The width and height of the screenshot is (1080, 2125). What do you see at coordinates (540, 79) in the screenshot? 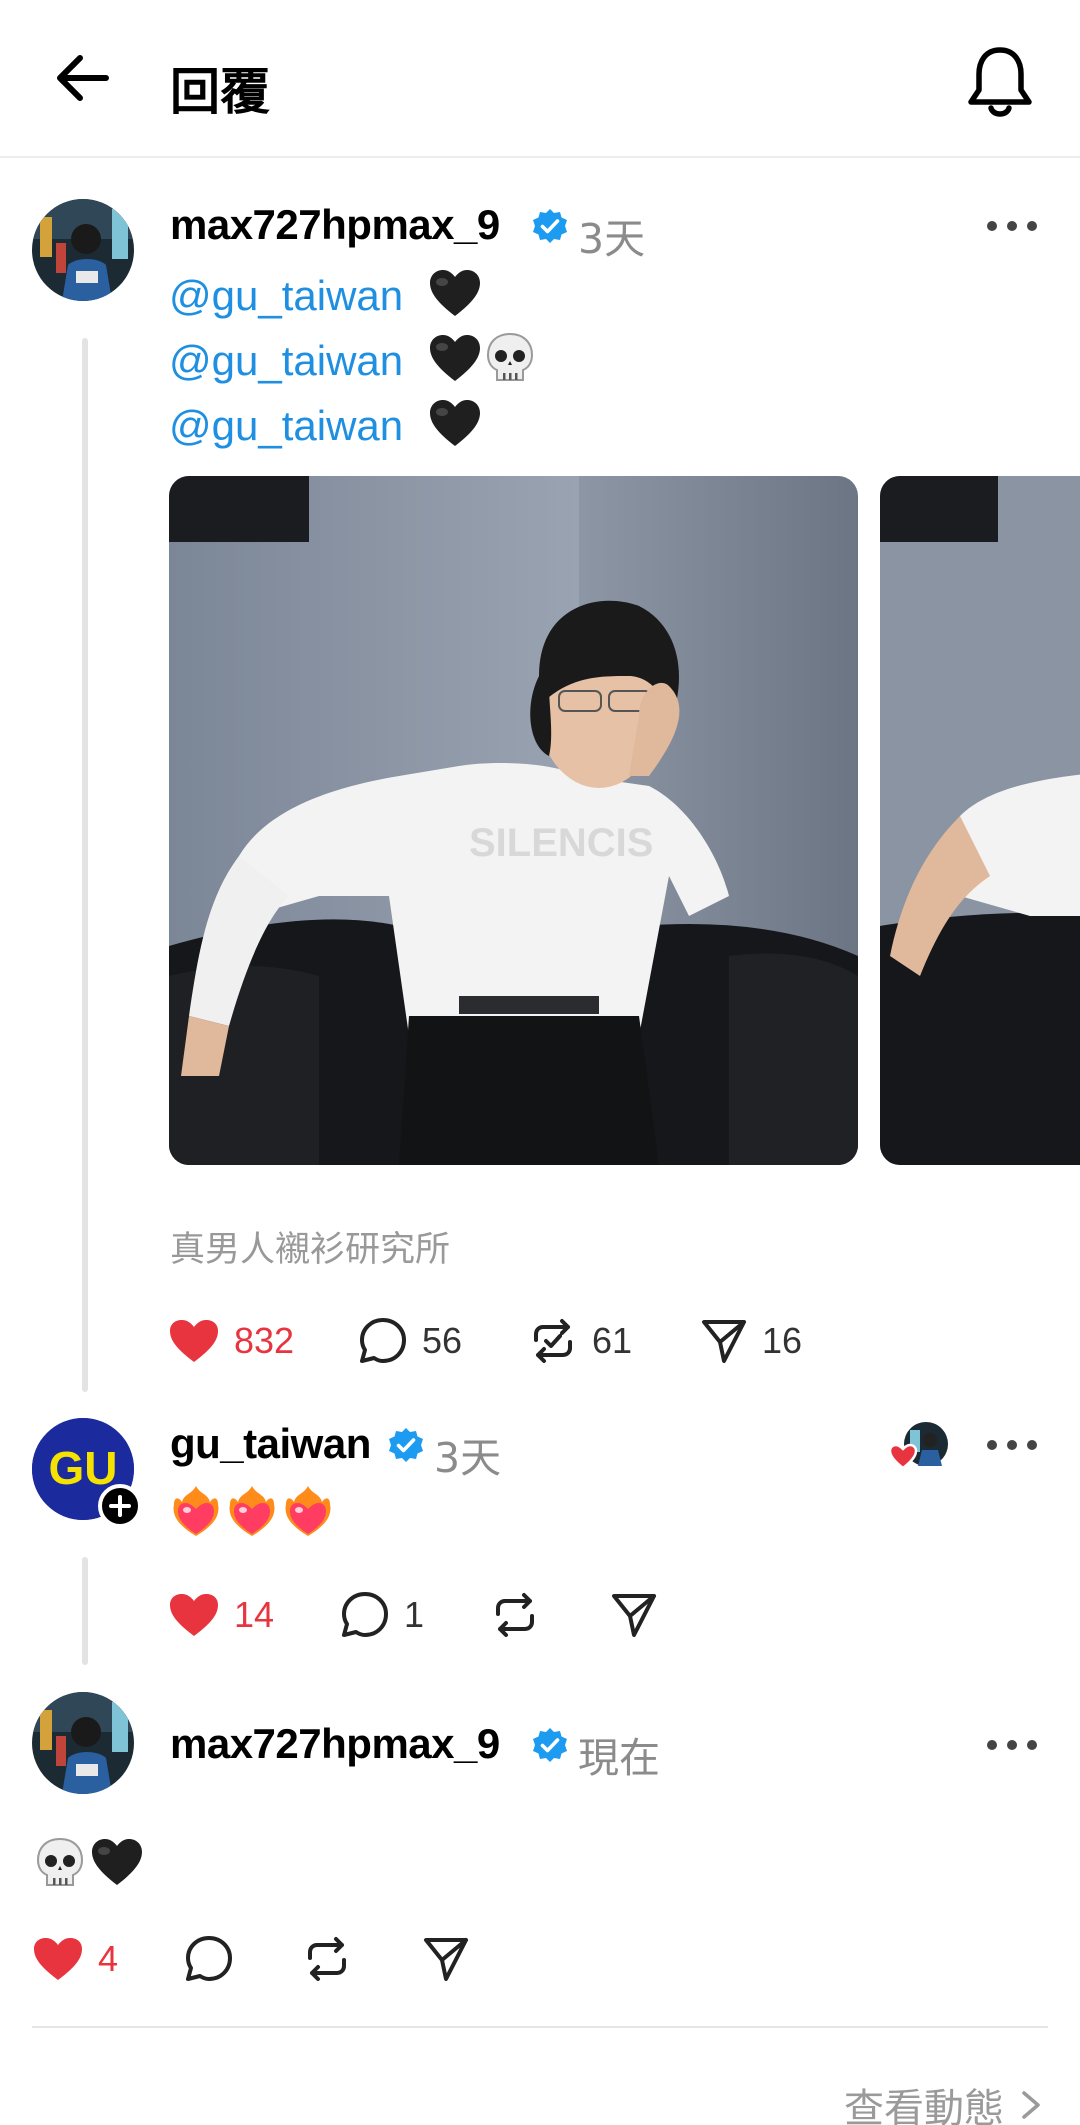
I see `top-bar: 回覆` at bounding box center [540, 79].